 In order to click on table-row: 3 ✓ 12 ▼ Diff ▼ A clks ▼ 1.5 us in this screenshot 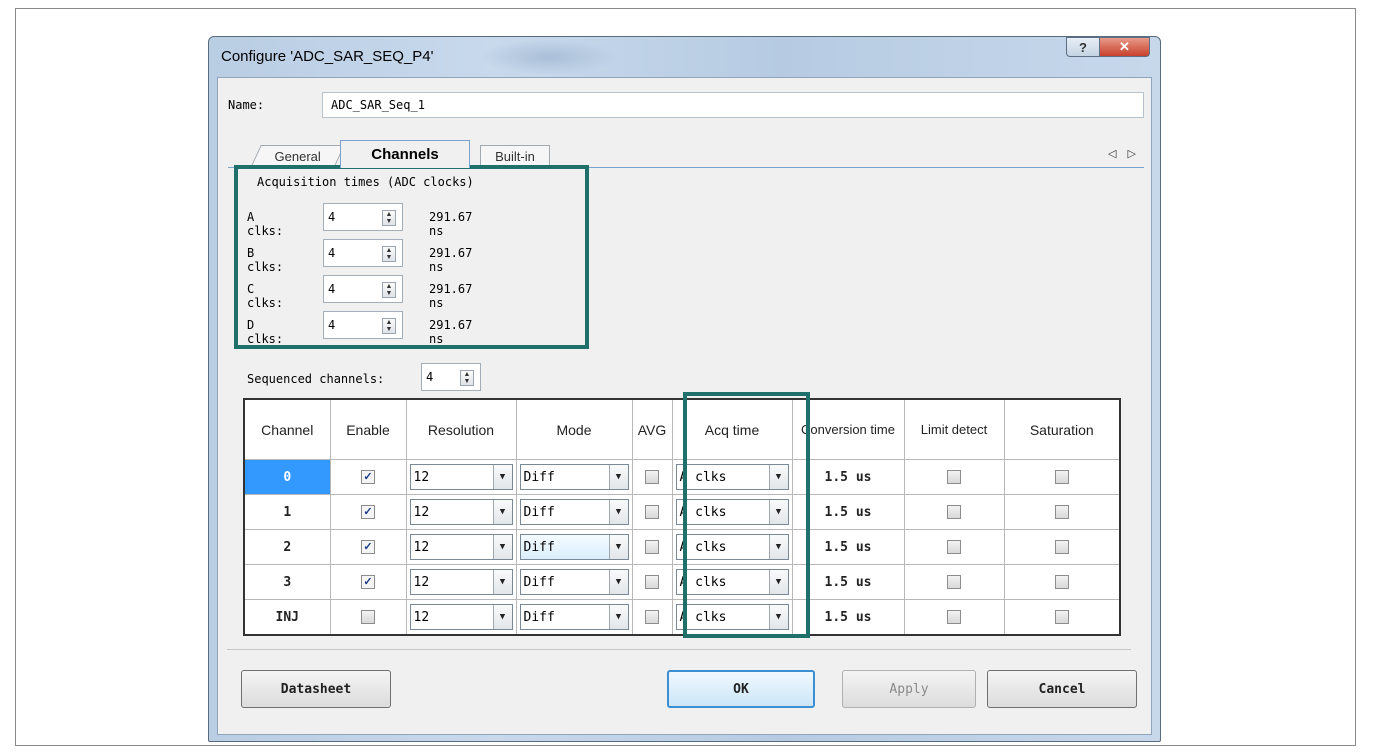, I will do `click(682, 582)`.